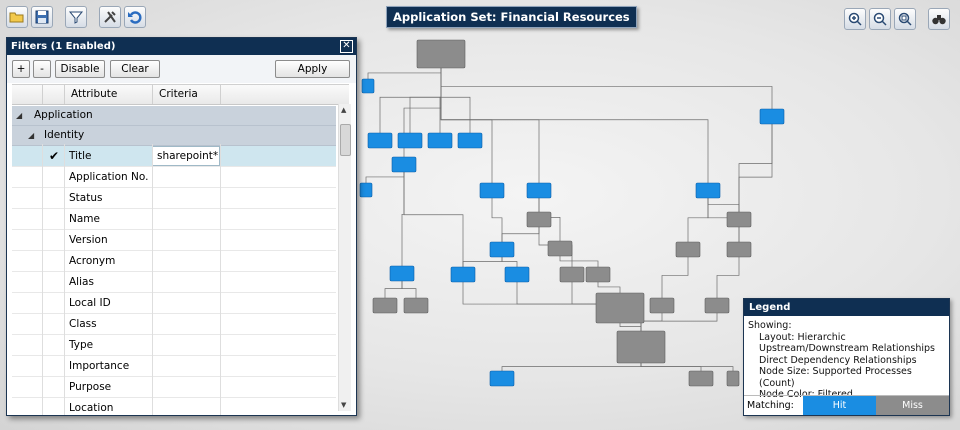  I want to click on disable-button: Disable, so click(80, 69).